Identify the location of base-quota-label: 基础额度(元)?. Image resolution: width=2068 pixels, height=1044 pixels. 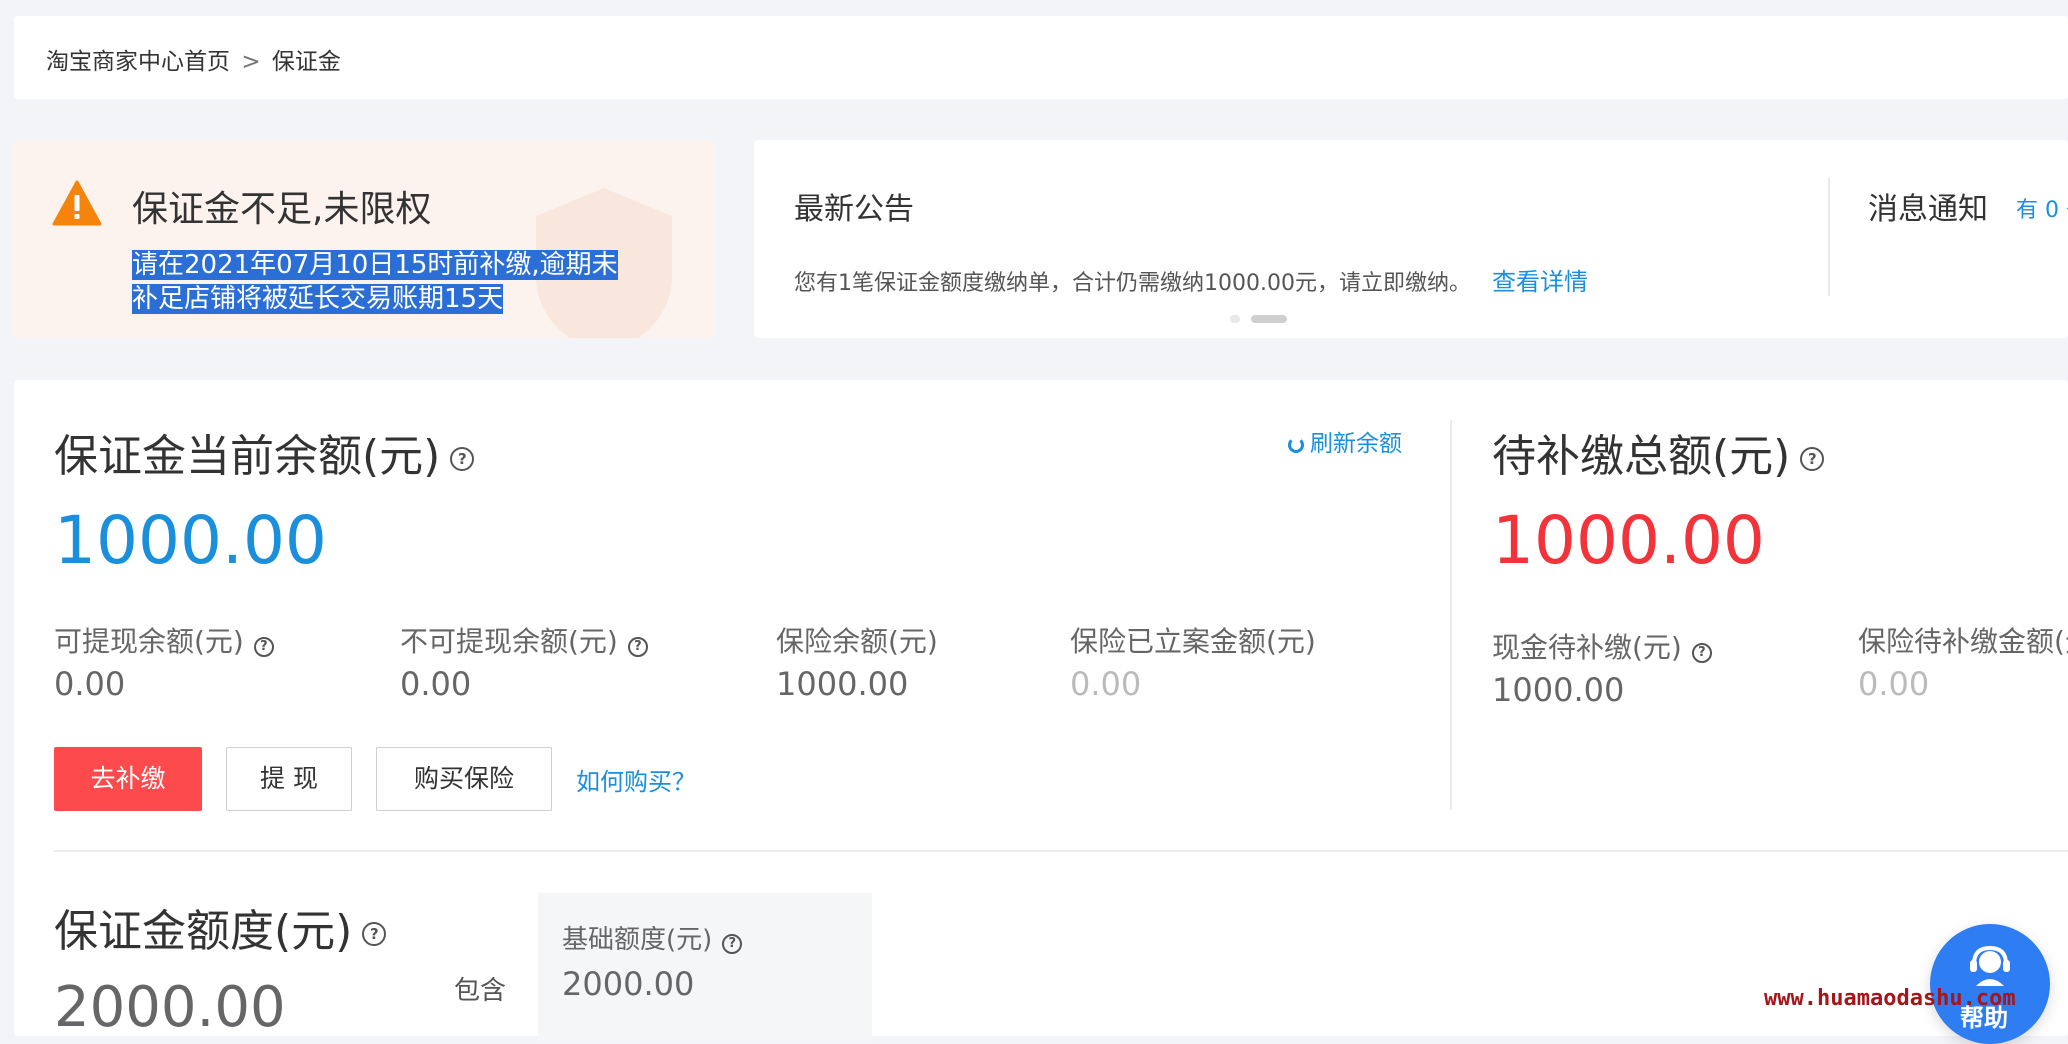
(652, 937).